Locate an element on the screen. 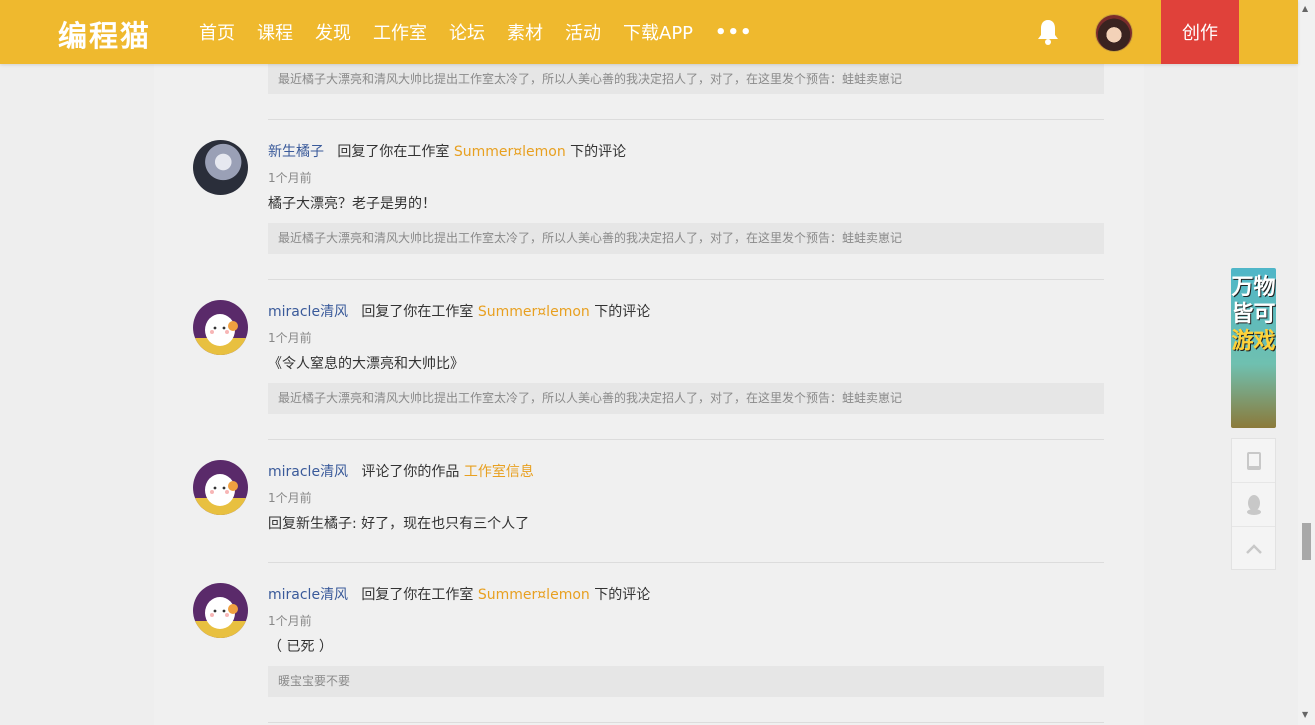 The width and height of the screenshot is (1315, 725). nav-item-events: 活动 is located at coordinates (583, 32).